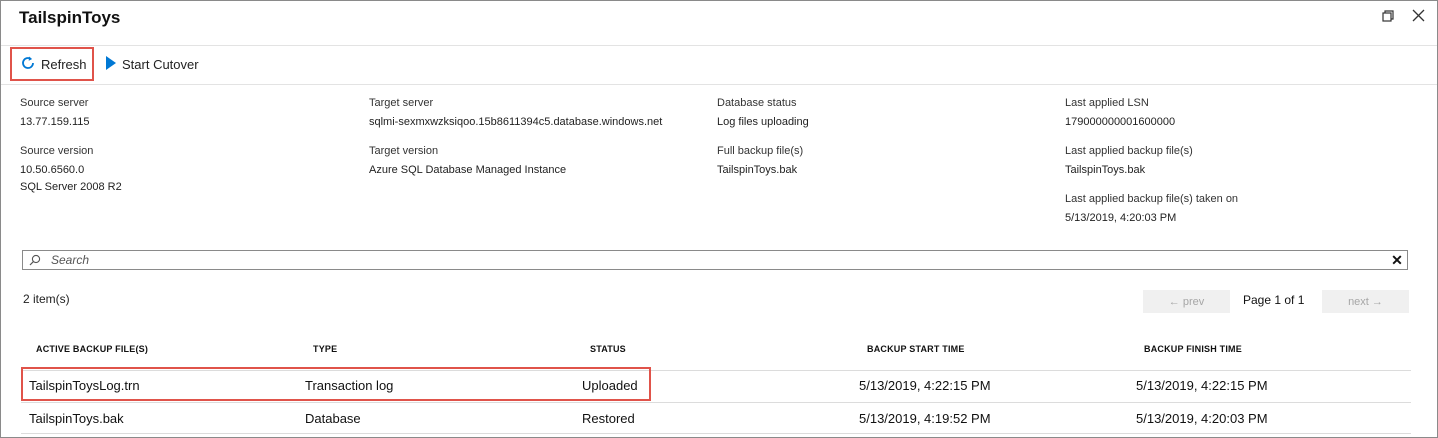  What do you see at coordinates (325, 349) in the screenshot?
I see `column-header-type: TYPE` at bounding box center [325, 349].